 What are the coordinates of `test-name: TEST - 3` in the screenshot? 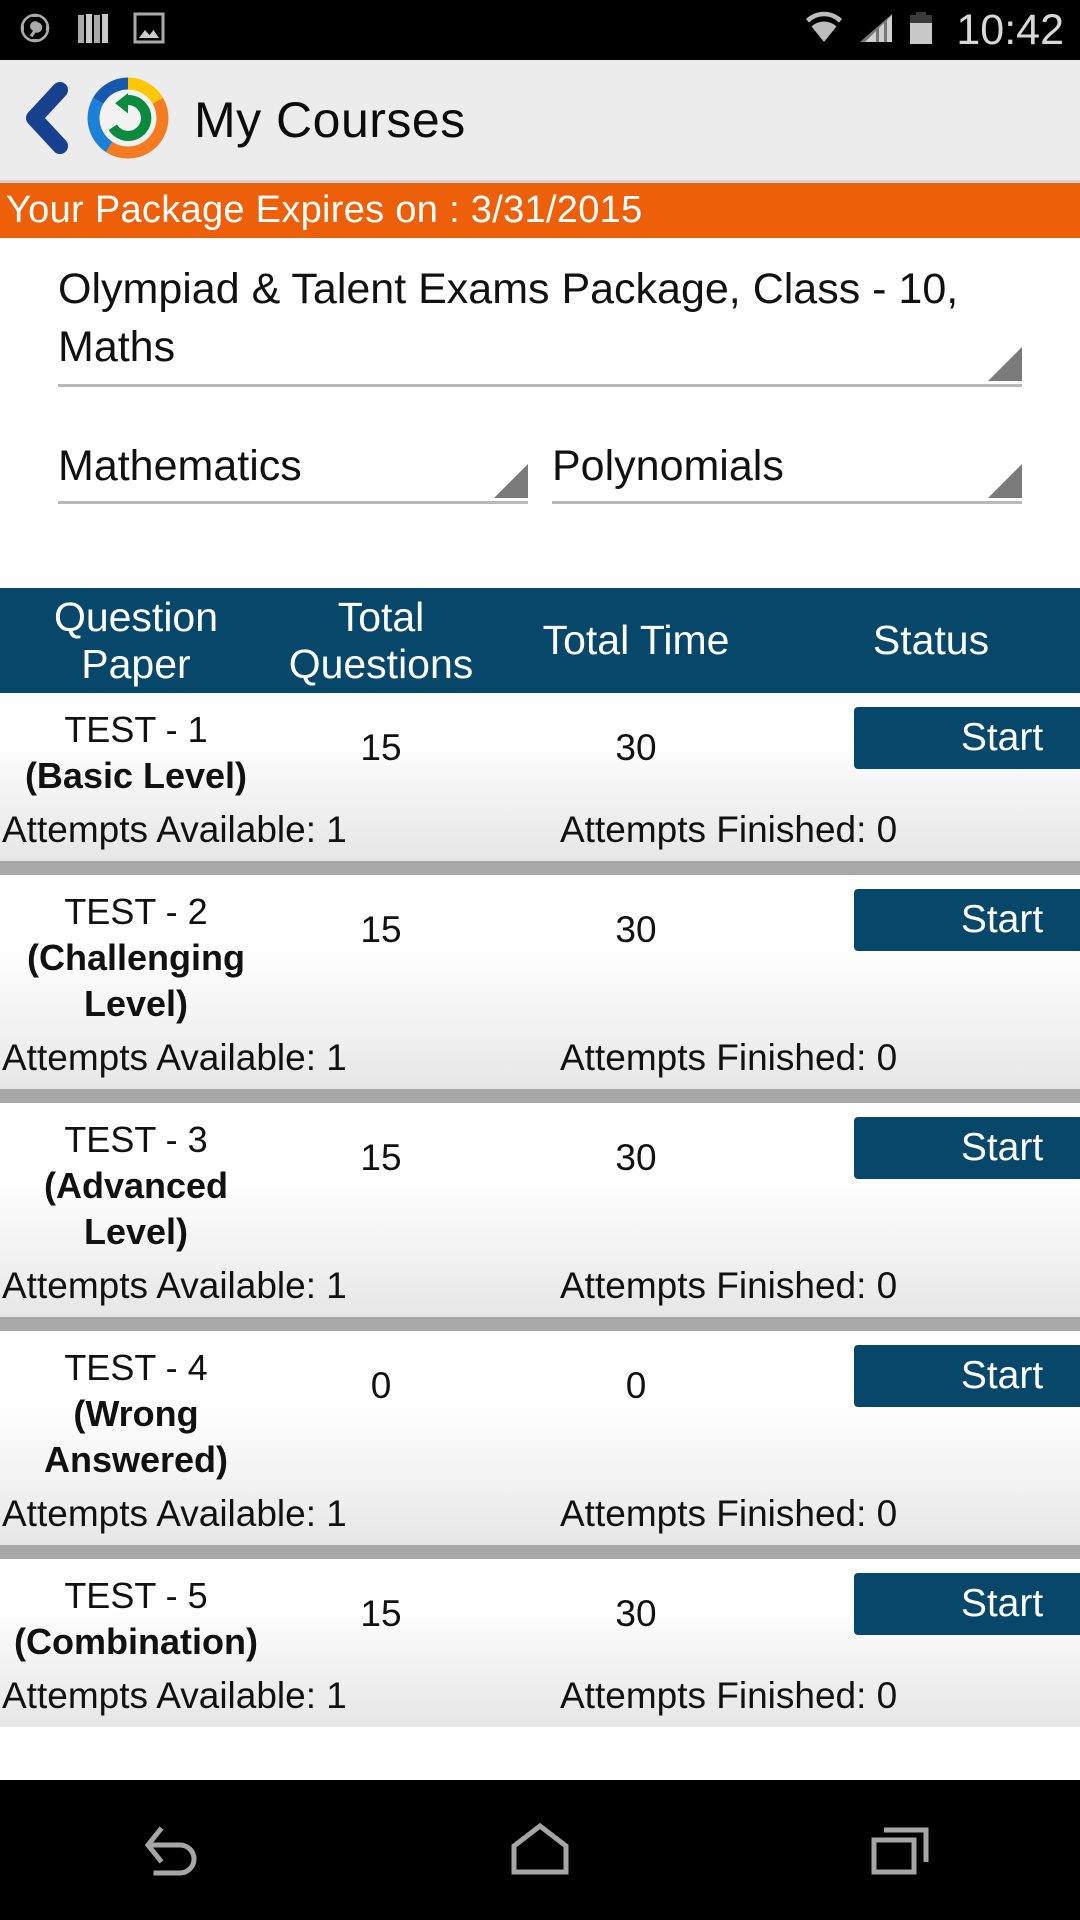 It's located at (136, 1139).